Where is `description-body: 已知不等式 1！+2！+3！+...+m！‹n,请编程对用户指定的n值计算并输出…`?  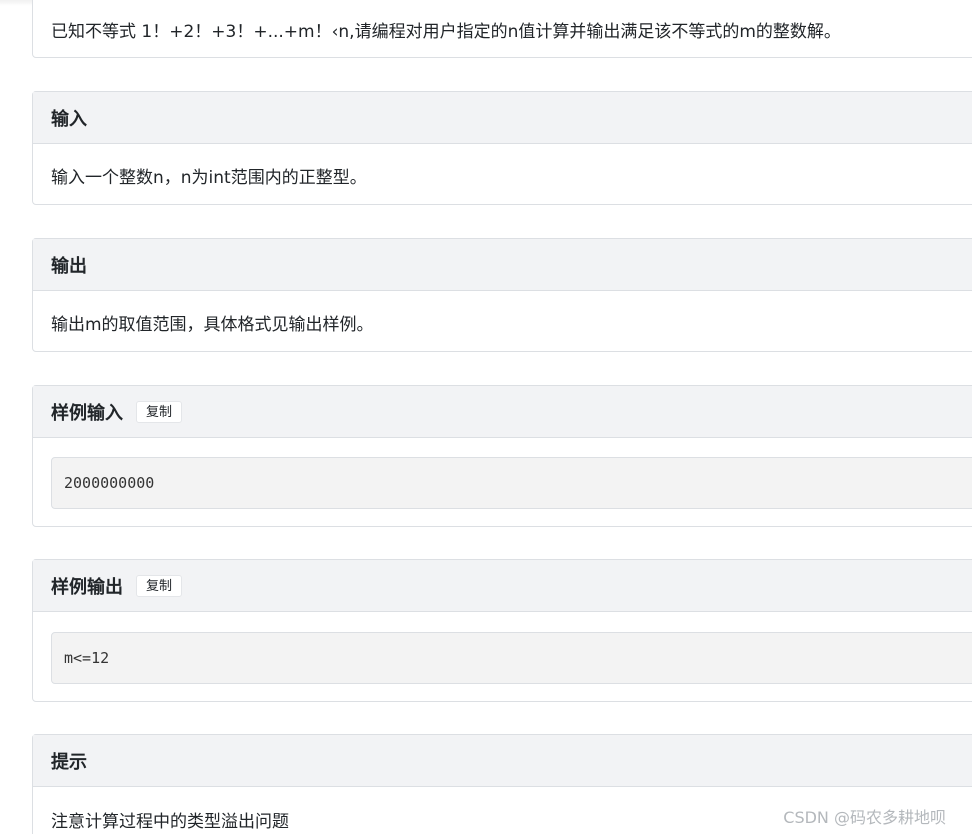
description-body: 已知不等式 1！+2！+3！+...+m！‹n,请编程对用户指定的n值计算并输出… is located at coordinates (502, 21).